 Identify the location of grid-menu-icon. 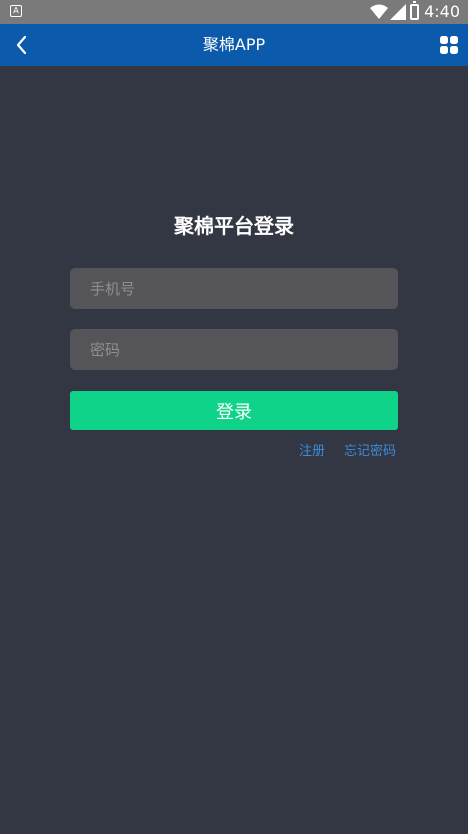
(449, 45).